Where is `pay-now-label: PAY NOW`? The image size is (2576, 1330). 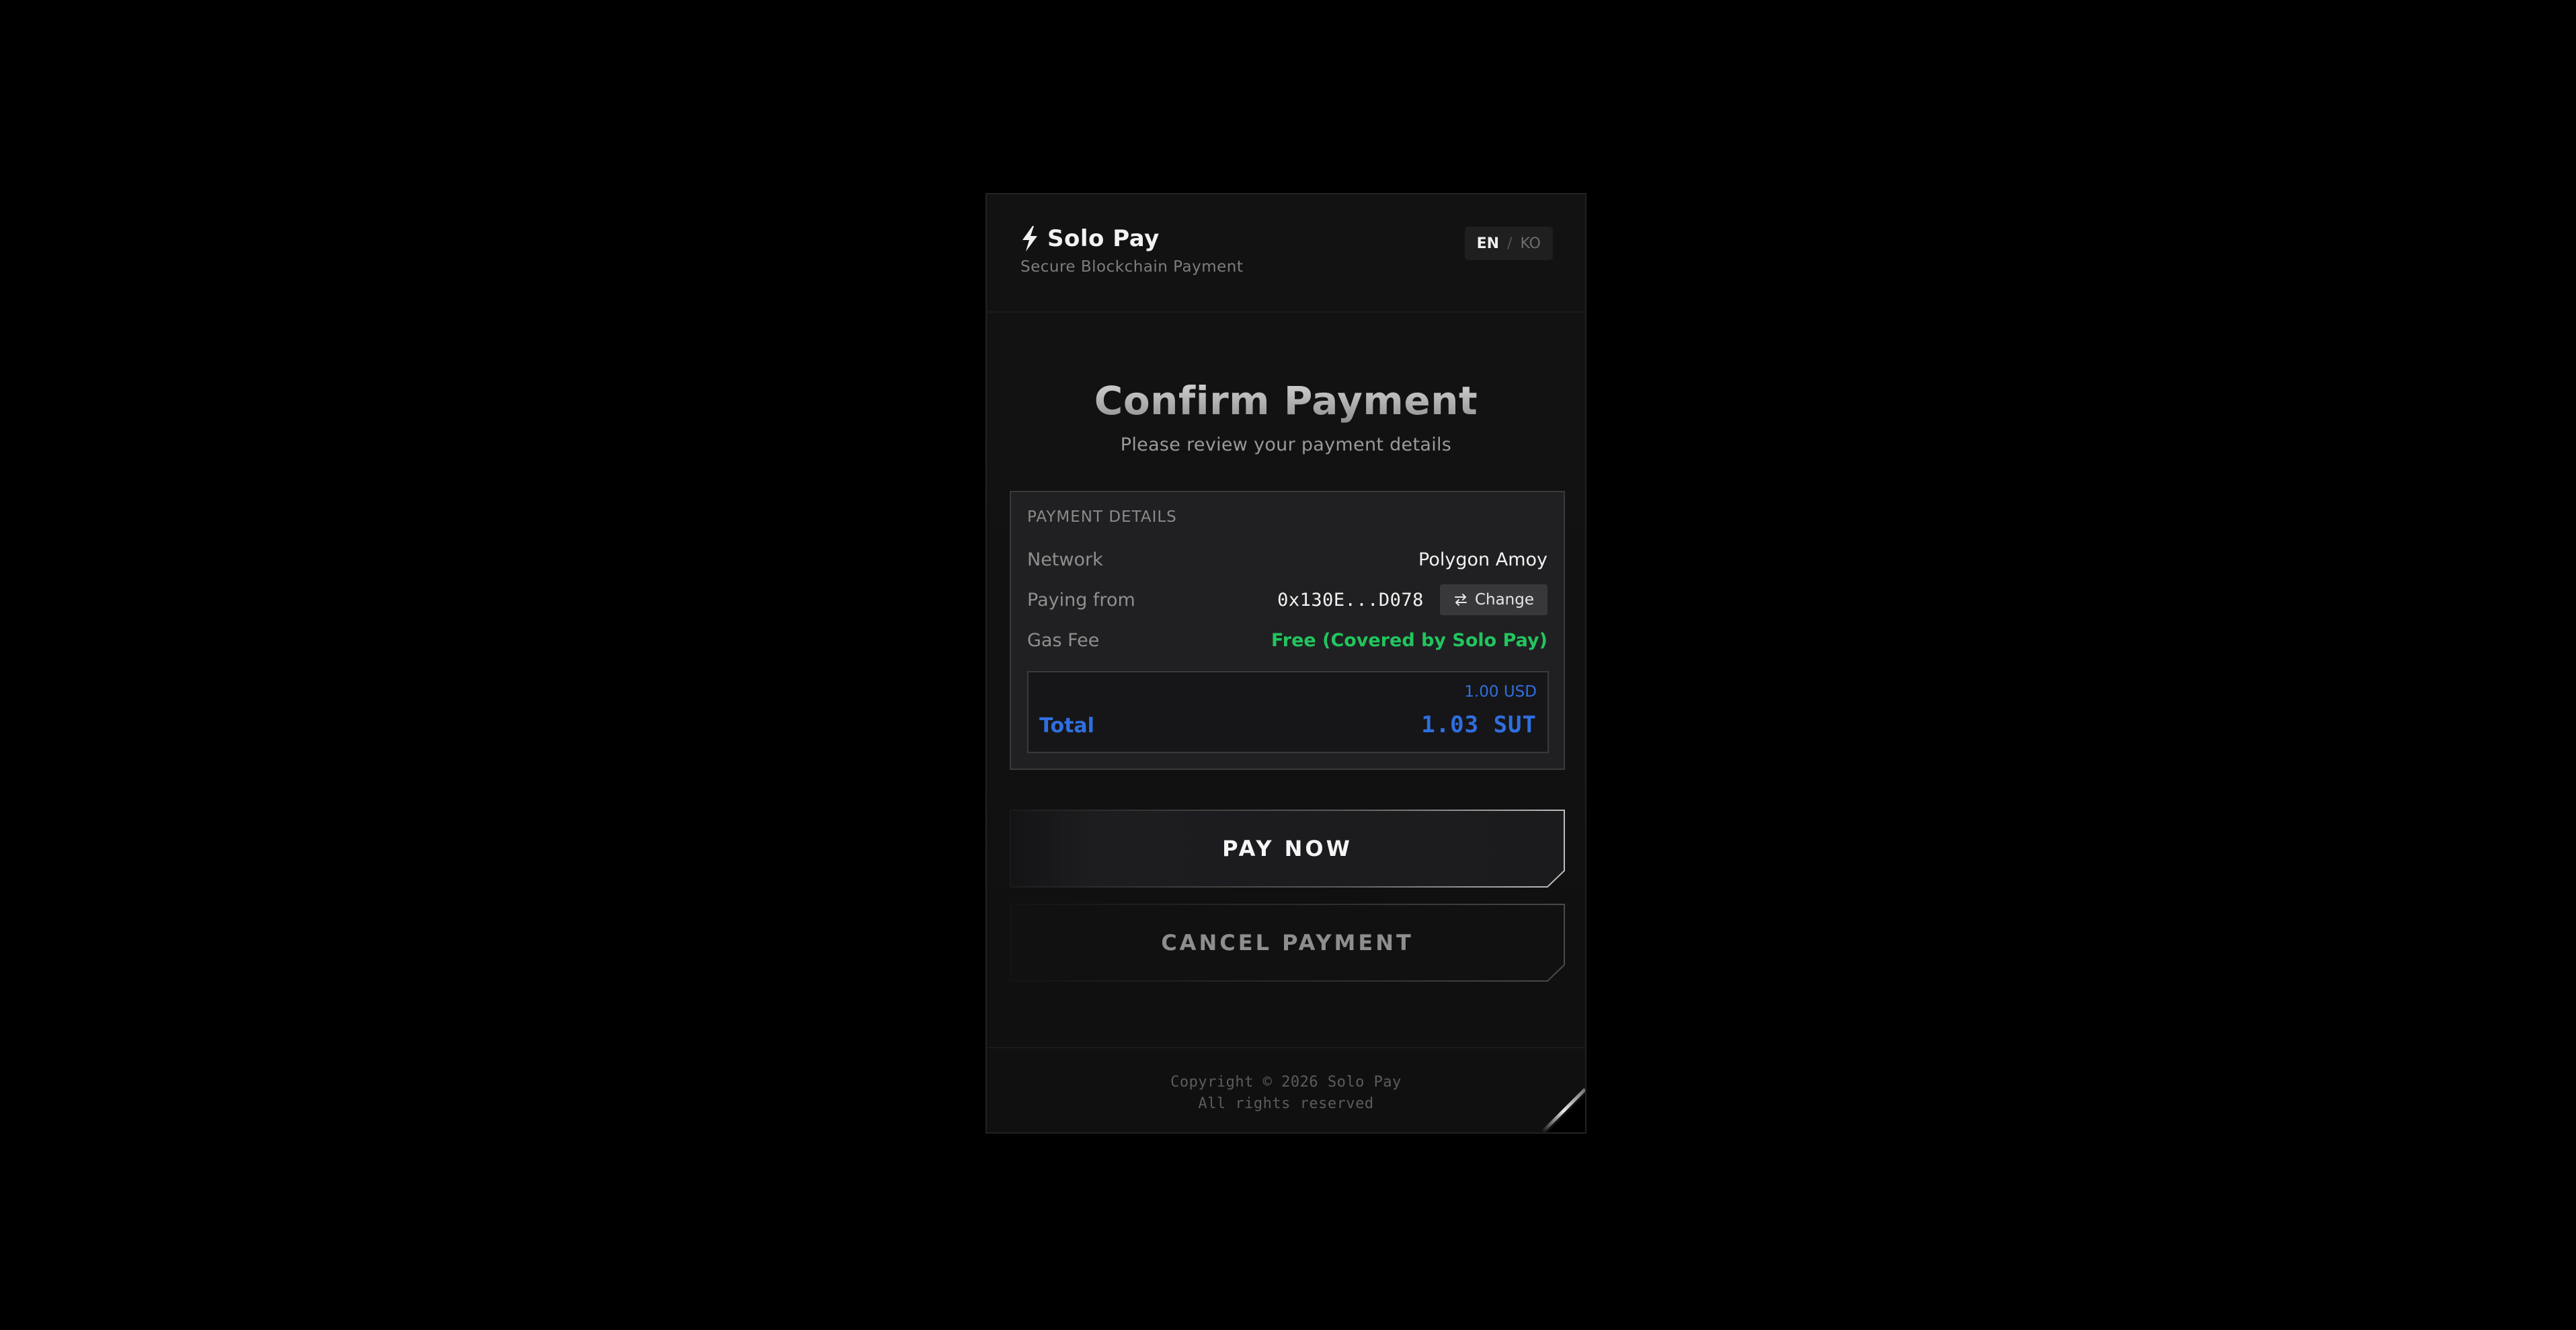 pay-now-label: PAY NOW is located at coordinates (1287, 849).